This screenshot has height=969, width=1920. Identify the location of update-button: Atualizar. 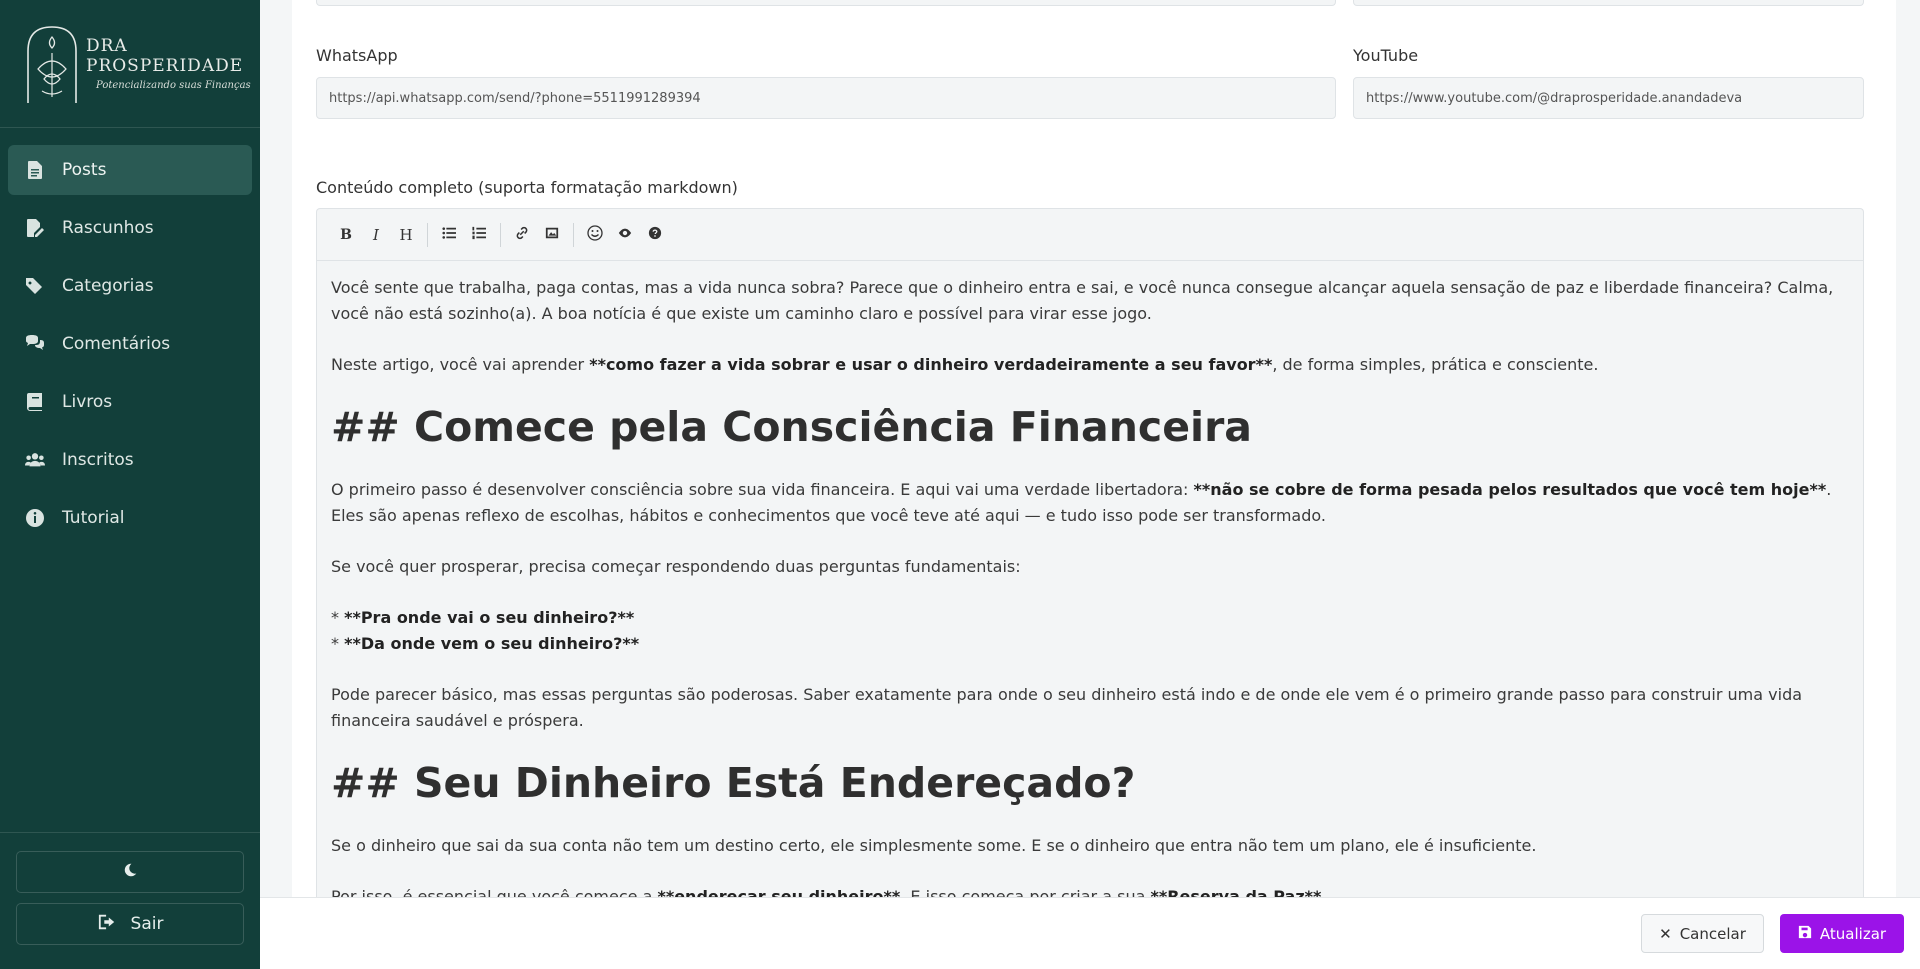
(1842, 933).